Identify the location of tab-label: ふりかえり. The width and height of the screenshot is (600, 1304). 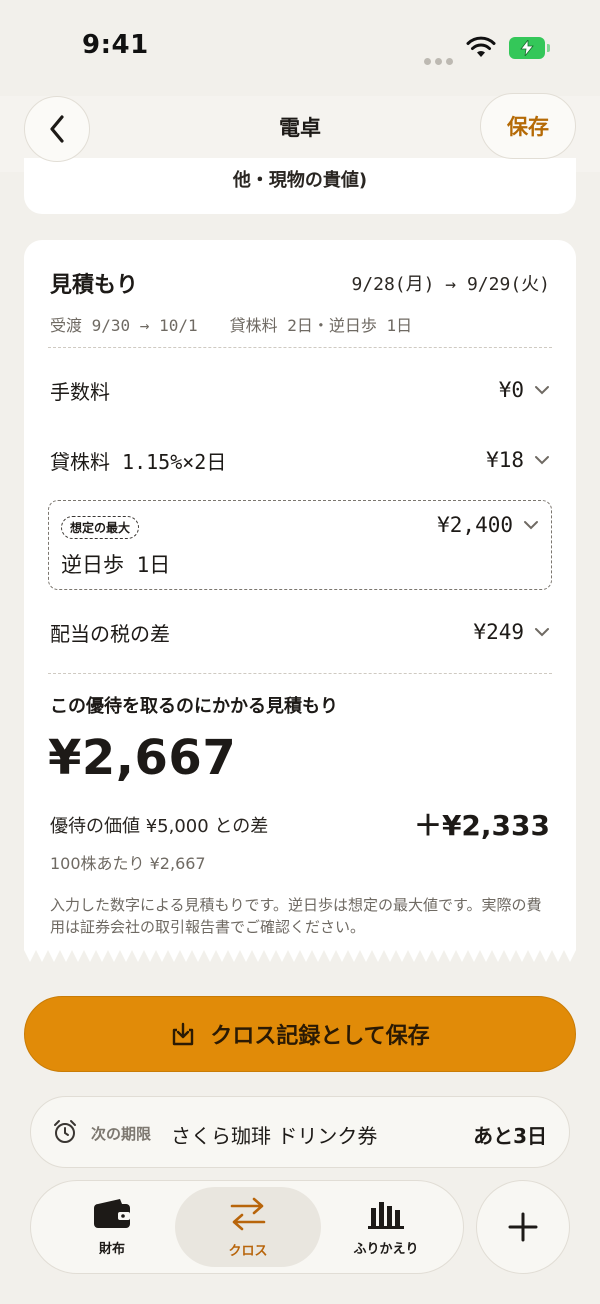
(386, 1249).